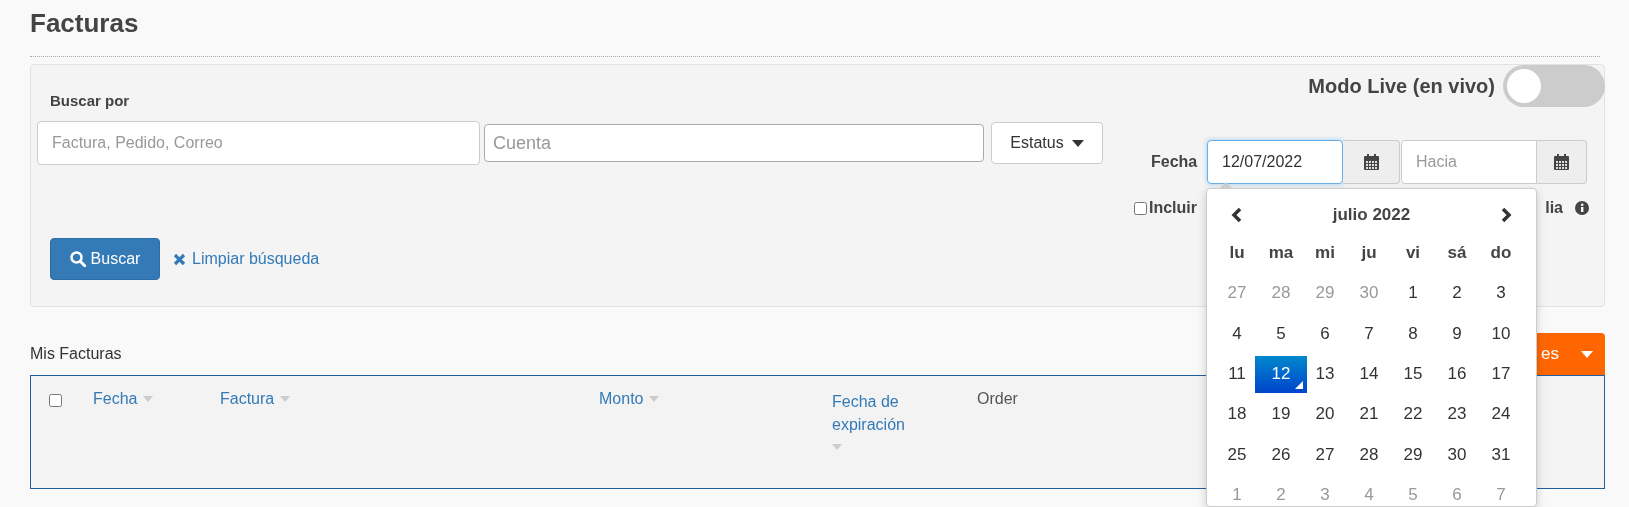  What do you see at coordinates (179, 259) in the screenshot?
I see `close-icon` at bounding box center [179, 259].